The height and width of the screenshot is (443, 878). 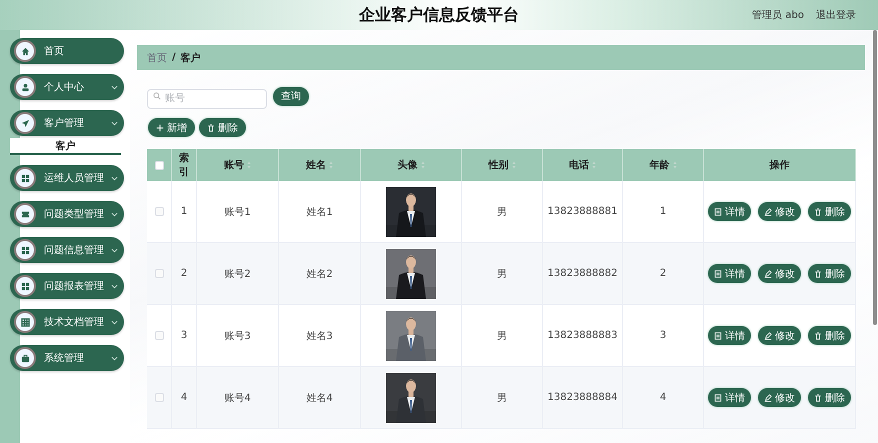 What do you see at coordinates (583, 335) in the screenshot?
I see `table-cell: 13823888883` at bounding box center [583, 335].